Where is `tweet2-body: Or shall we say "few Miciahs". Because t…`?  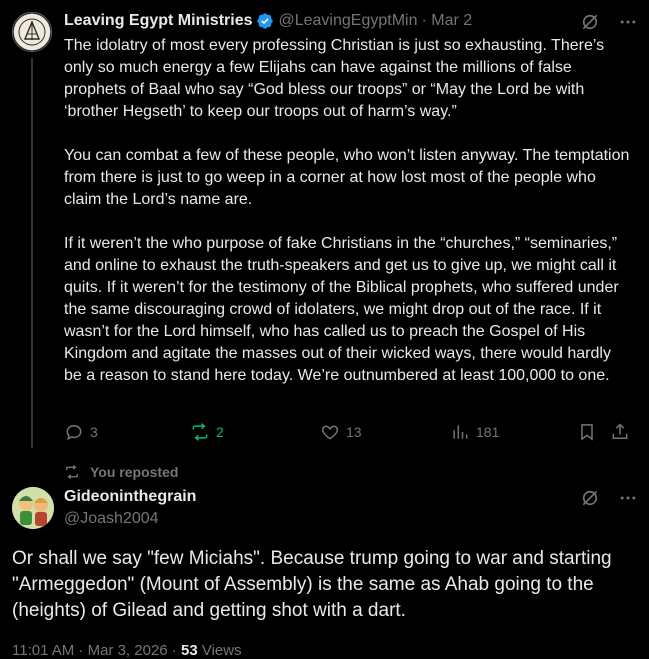 tweet2-body: Or shall we say "few Miciahs". Because t… is located at coordinates (312, 584).